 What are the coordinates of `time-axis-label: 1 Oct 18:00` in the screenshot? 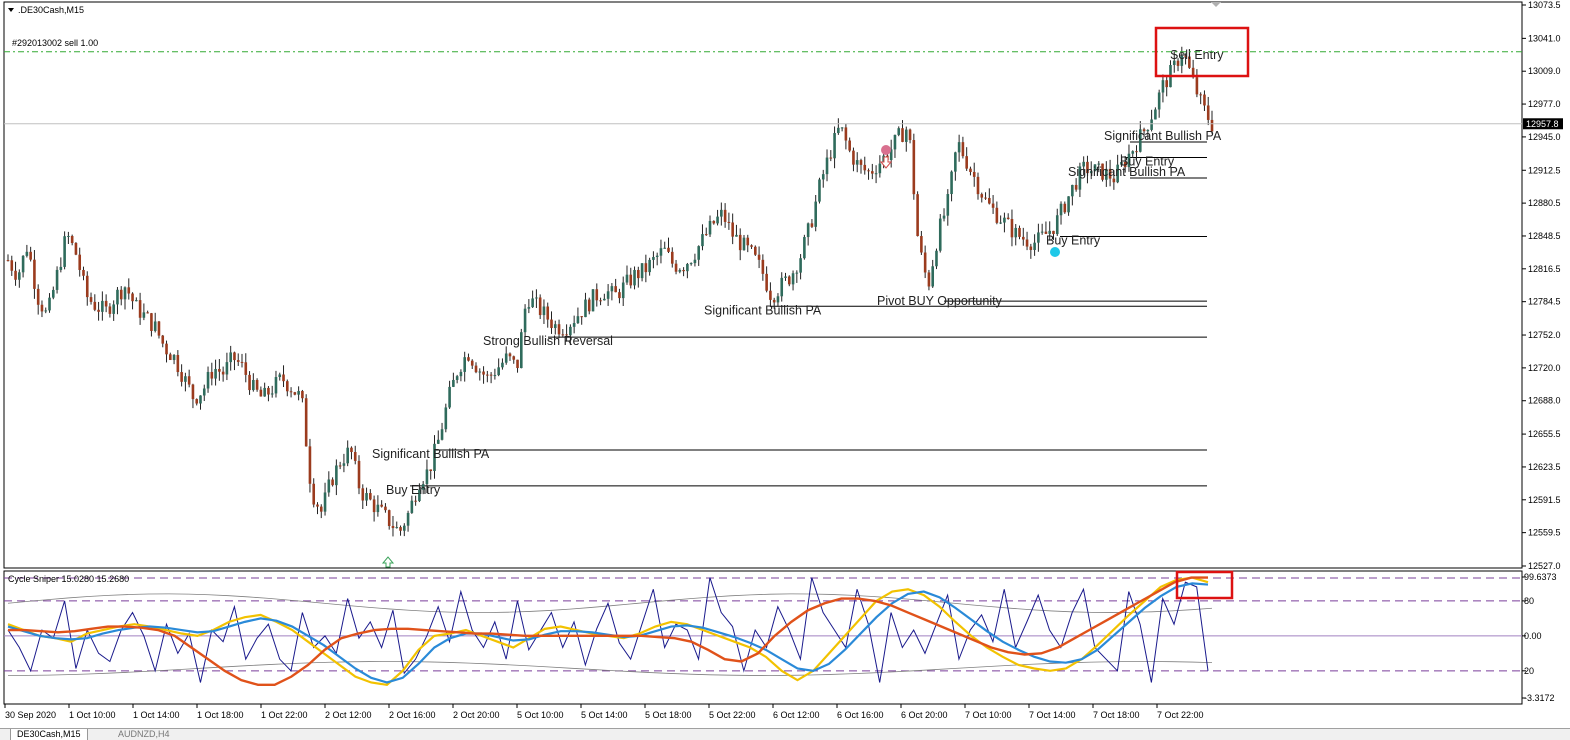 It's located at (220, 715).